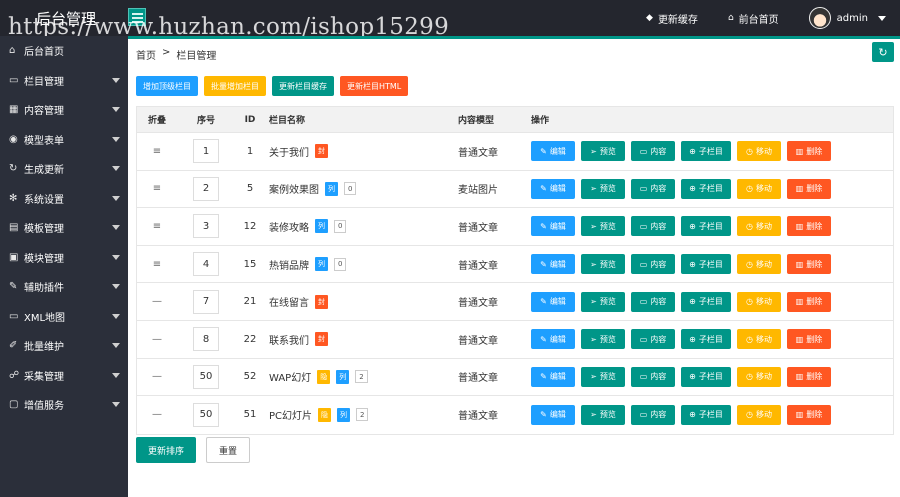  Describe the element at coordinates (167, 86) in the screenshot. I see `add-top-column-button: 增加顶级栏目` at that location.